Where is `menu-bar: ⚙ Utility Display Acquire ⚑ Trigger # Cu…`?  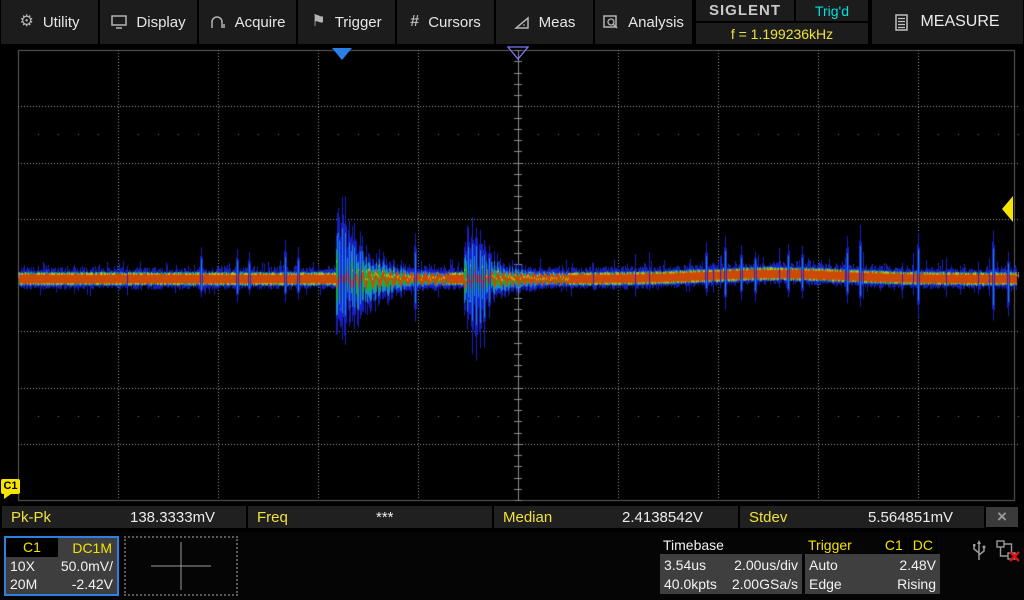
menu-bar: ⚙ Utility Display Acquire ⚑ Trigger # Cu… is located at coordinates (512, 22).